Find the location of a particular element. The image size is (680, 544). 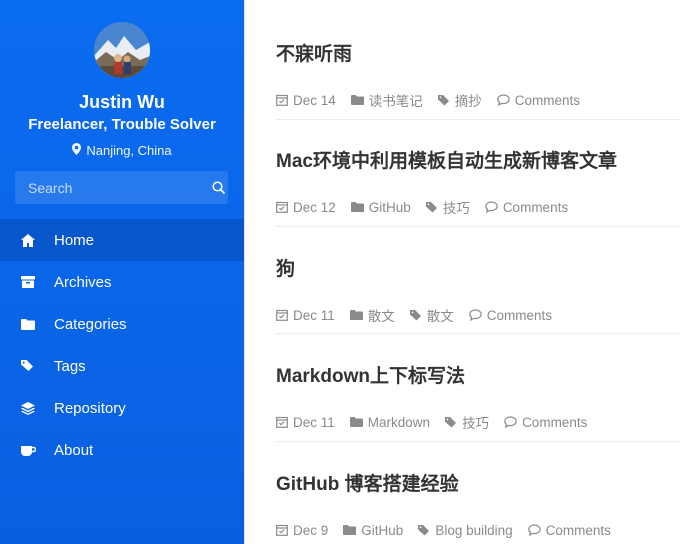

sidebar-item-archives: Archives is located at coordinates (122, 282).